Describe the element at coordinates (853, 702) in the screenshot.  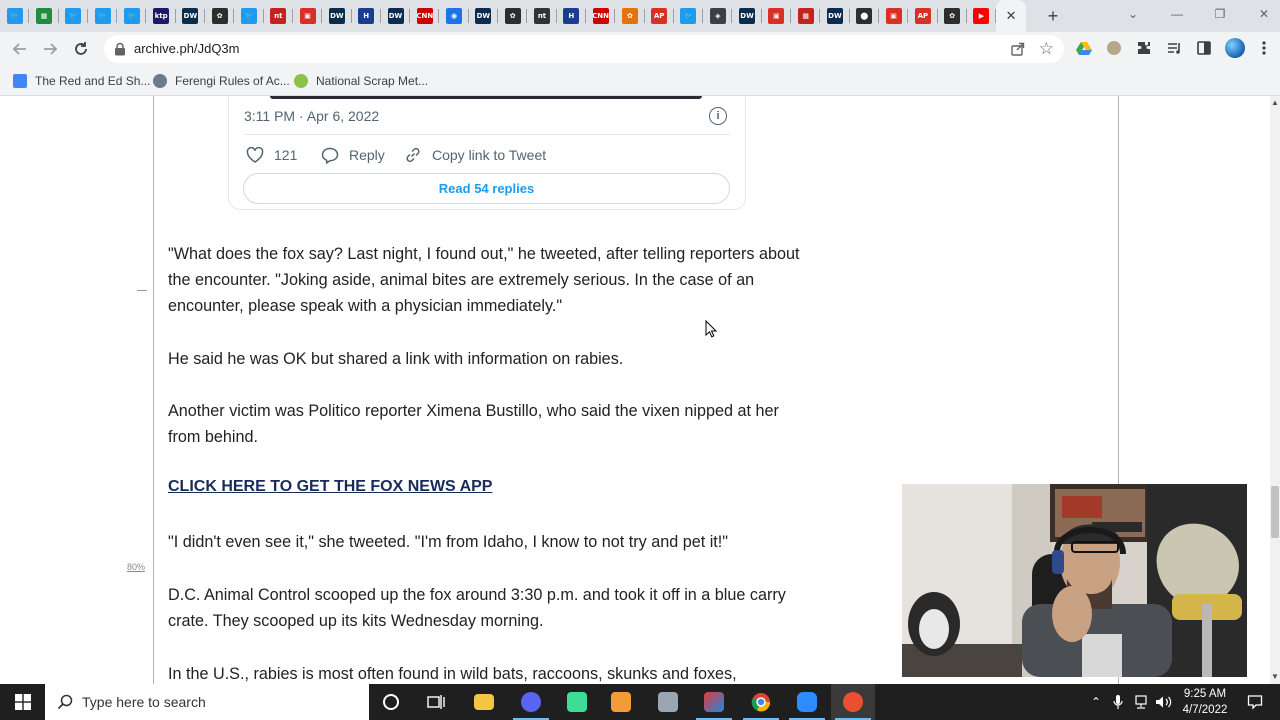
I see `taskbar-app-recorder` at that location.